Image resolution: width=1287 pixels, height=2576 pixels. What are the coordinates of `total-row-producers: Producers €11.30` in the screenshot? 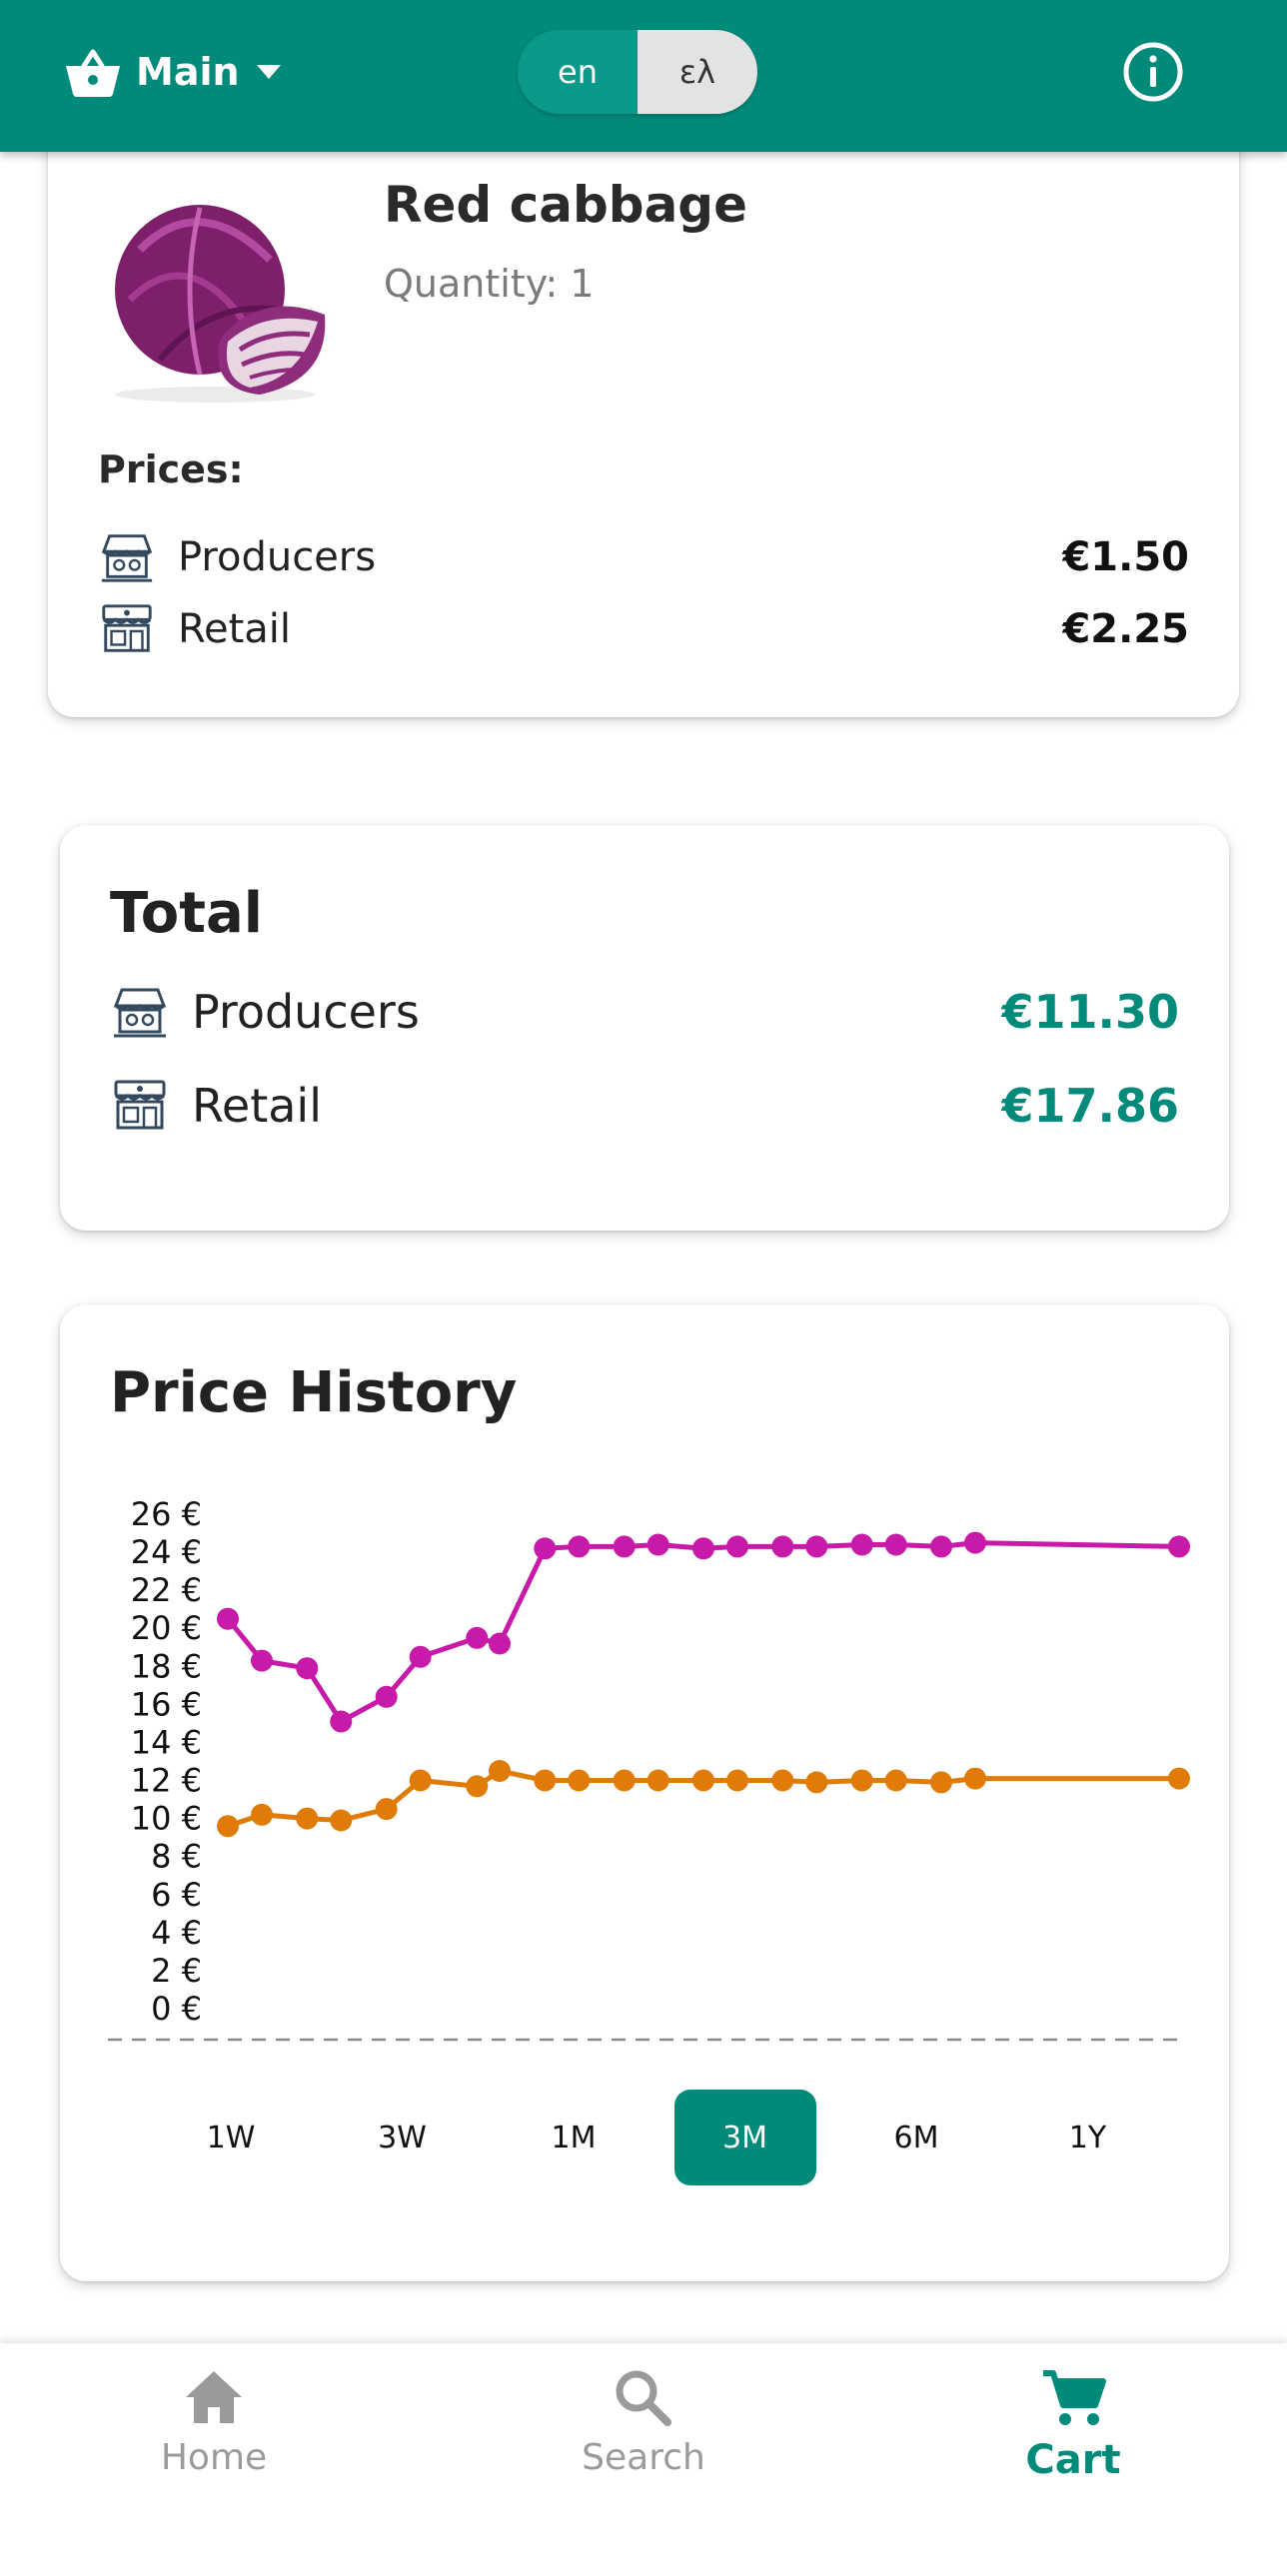 It's located at (644, 1012).